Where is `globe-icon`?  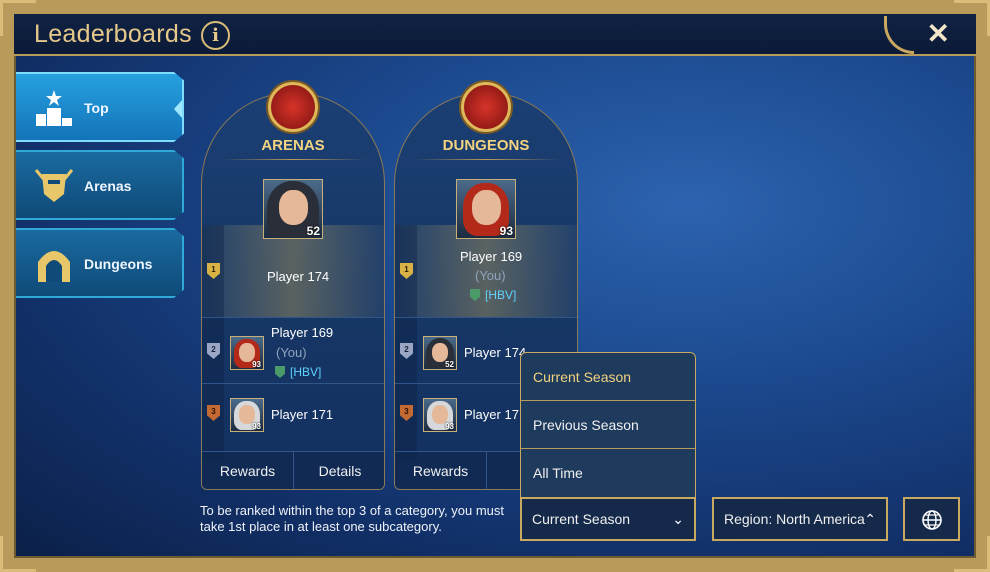 globe-icon is located at coordinates (932, 520).